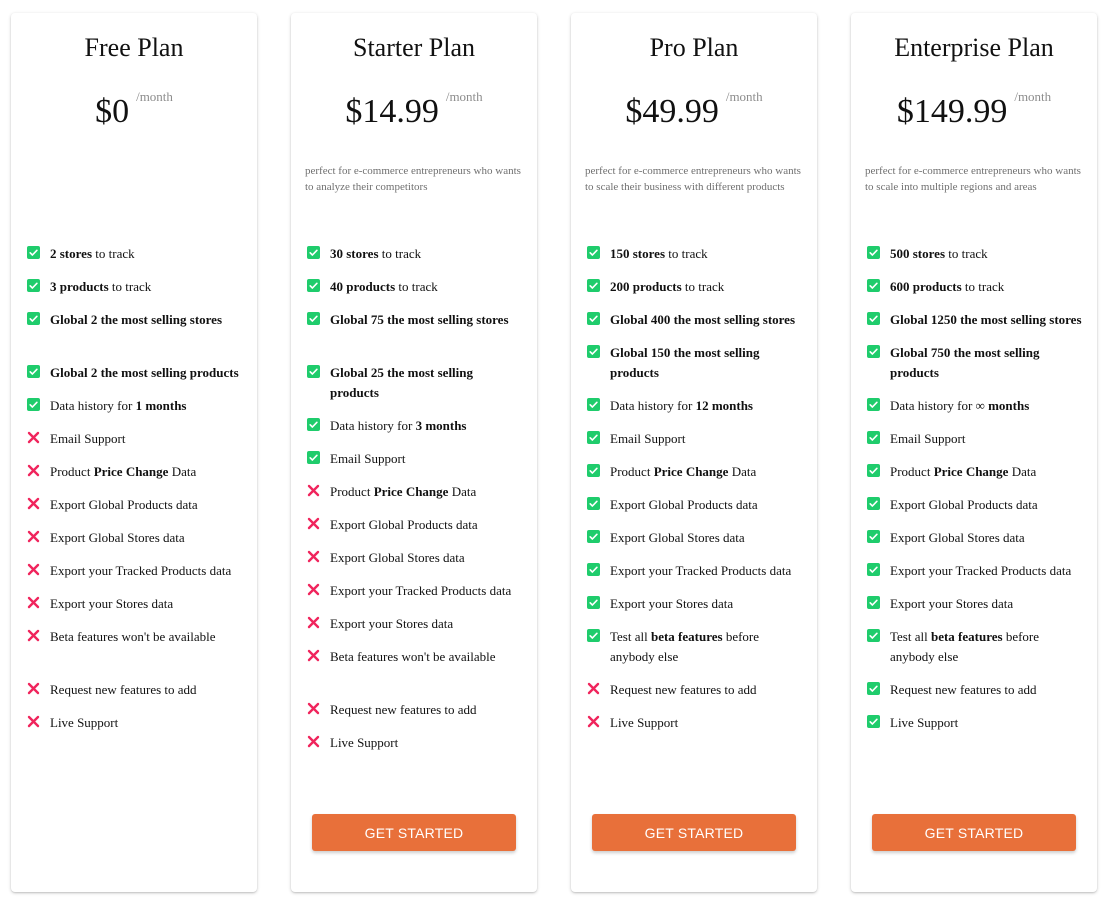 Image resolution: width=1108 pixels, height=903 pixels. I want to click on feature-text: Data history for ∞, so click(939, 405).